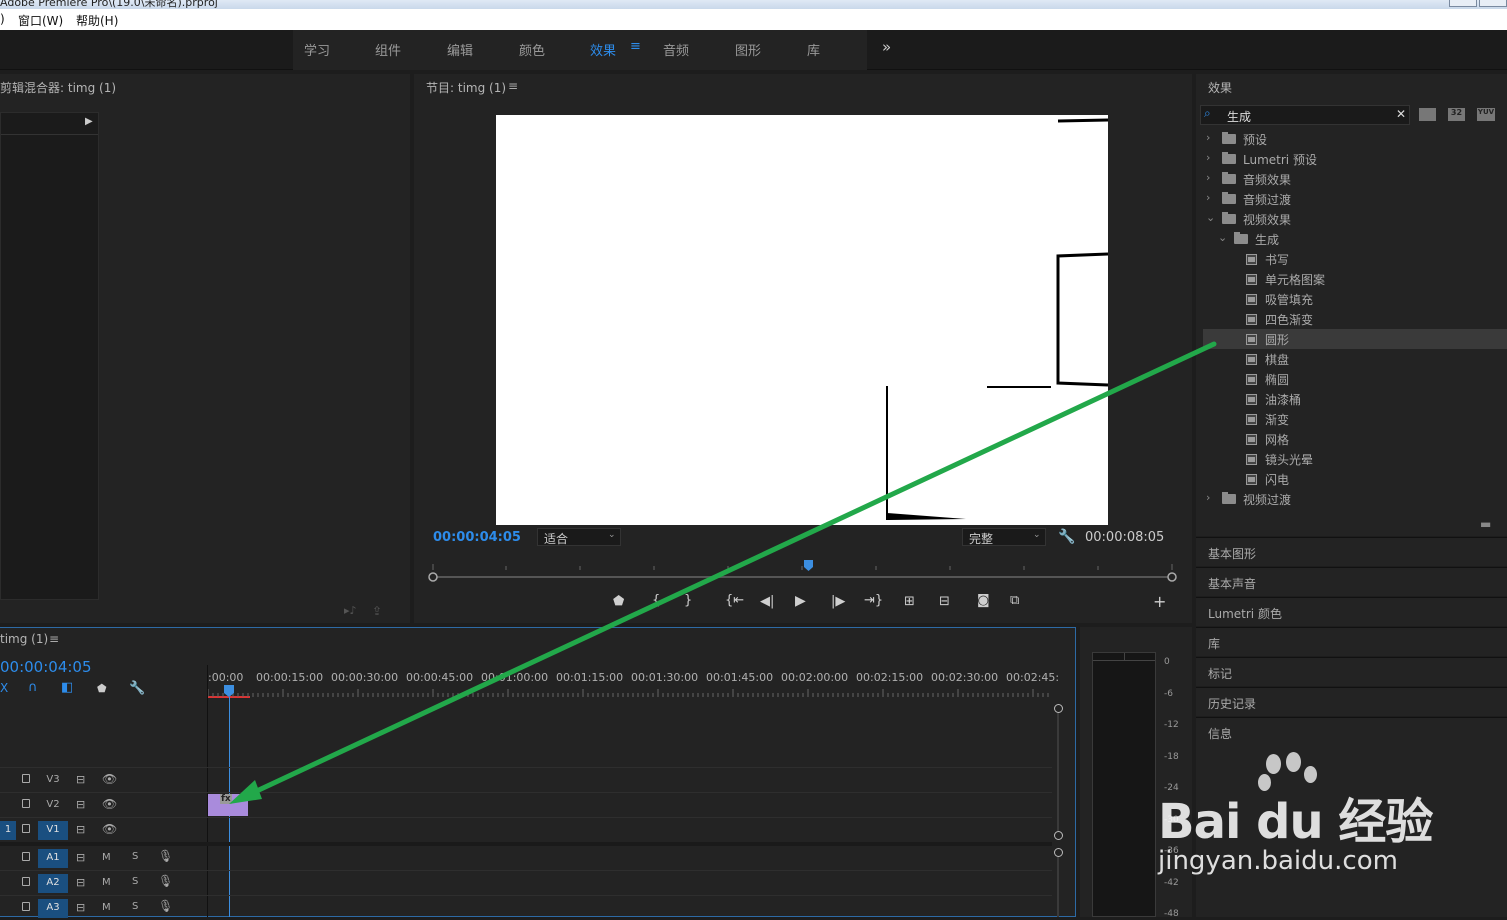  I want to click on new-bin-icon: ▬, so click(1485, 524).